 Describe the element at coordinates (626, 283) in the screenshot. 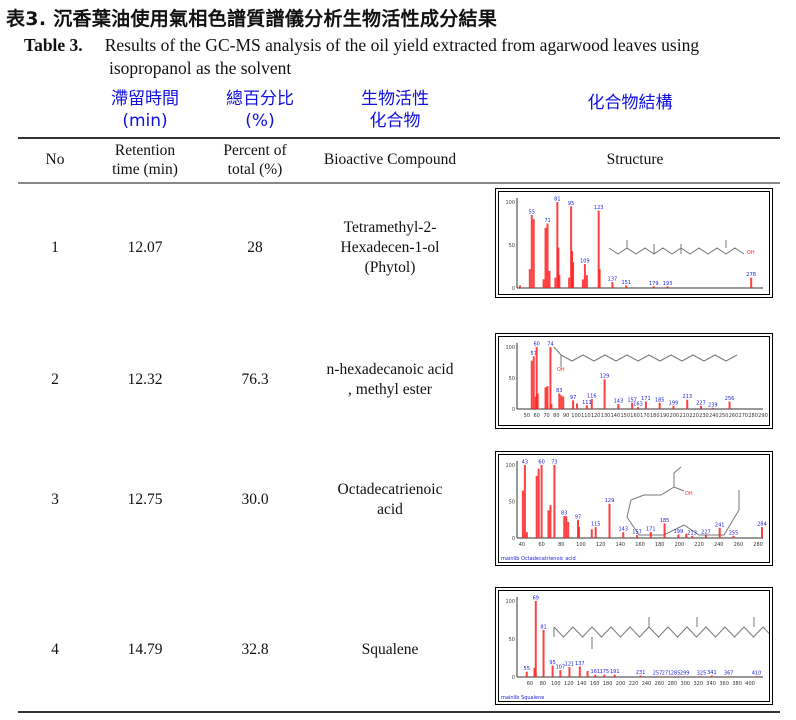

I see `peak-label: 151` at that location.